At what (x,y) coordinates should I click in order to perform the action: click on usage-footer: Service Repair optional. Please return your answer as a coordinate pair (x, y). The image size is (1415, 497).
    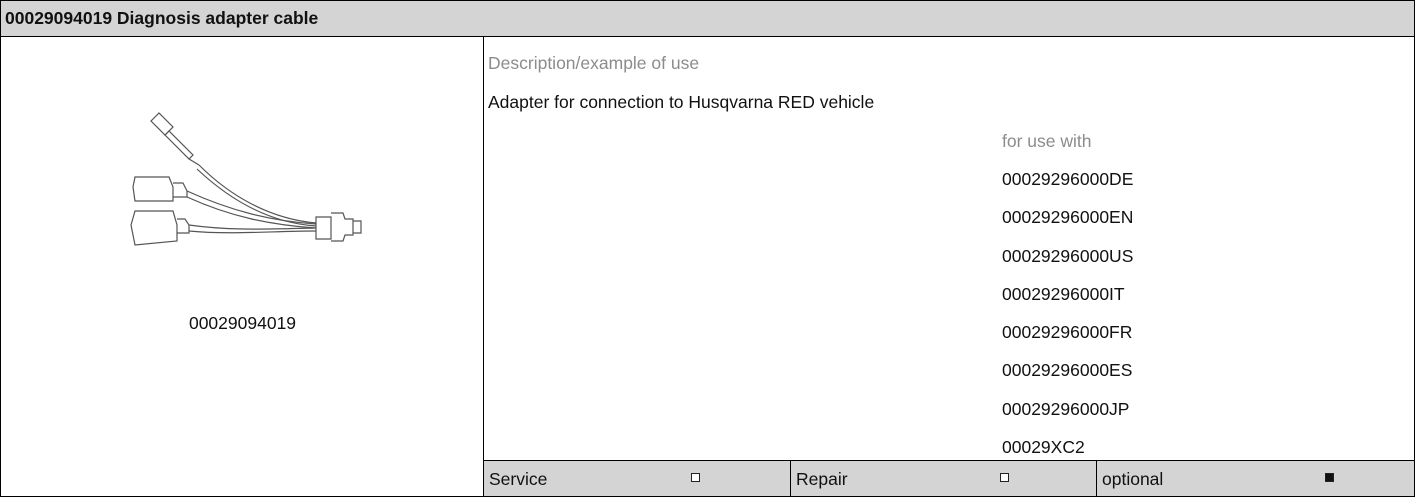
    Looking at the image, I should click on (949, 478).